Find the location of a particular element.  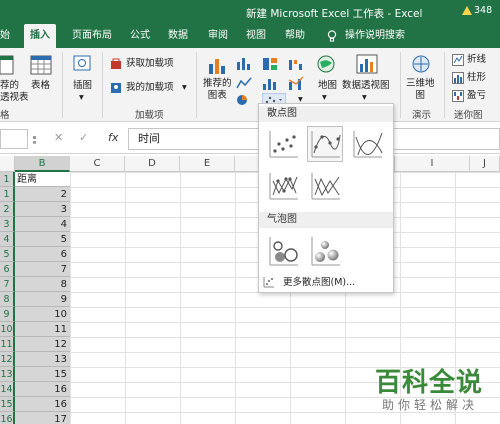

recommended-charts-icon is located at coordinates (217, 65).